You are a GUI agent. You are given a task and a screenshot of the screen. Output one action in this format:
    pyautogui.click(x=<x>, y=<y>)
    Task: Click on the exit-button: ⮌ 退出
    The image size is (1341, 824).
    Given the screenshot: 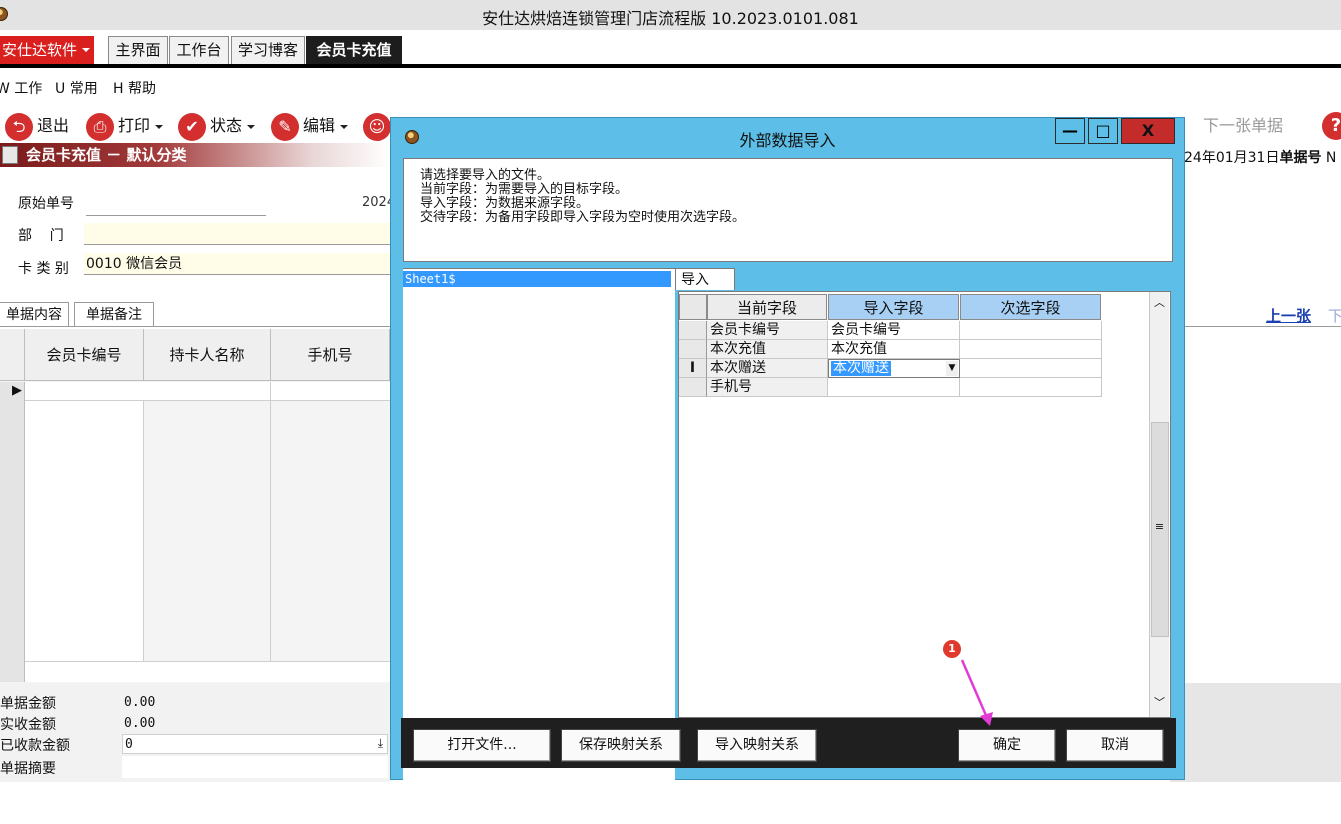 What is the action you would take?
    pyautogui.click(x=37, y=126)
    